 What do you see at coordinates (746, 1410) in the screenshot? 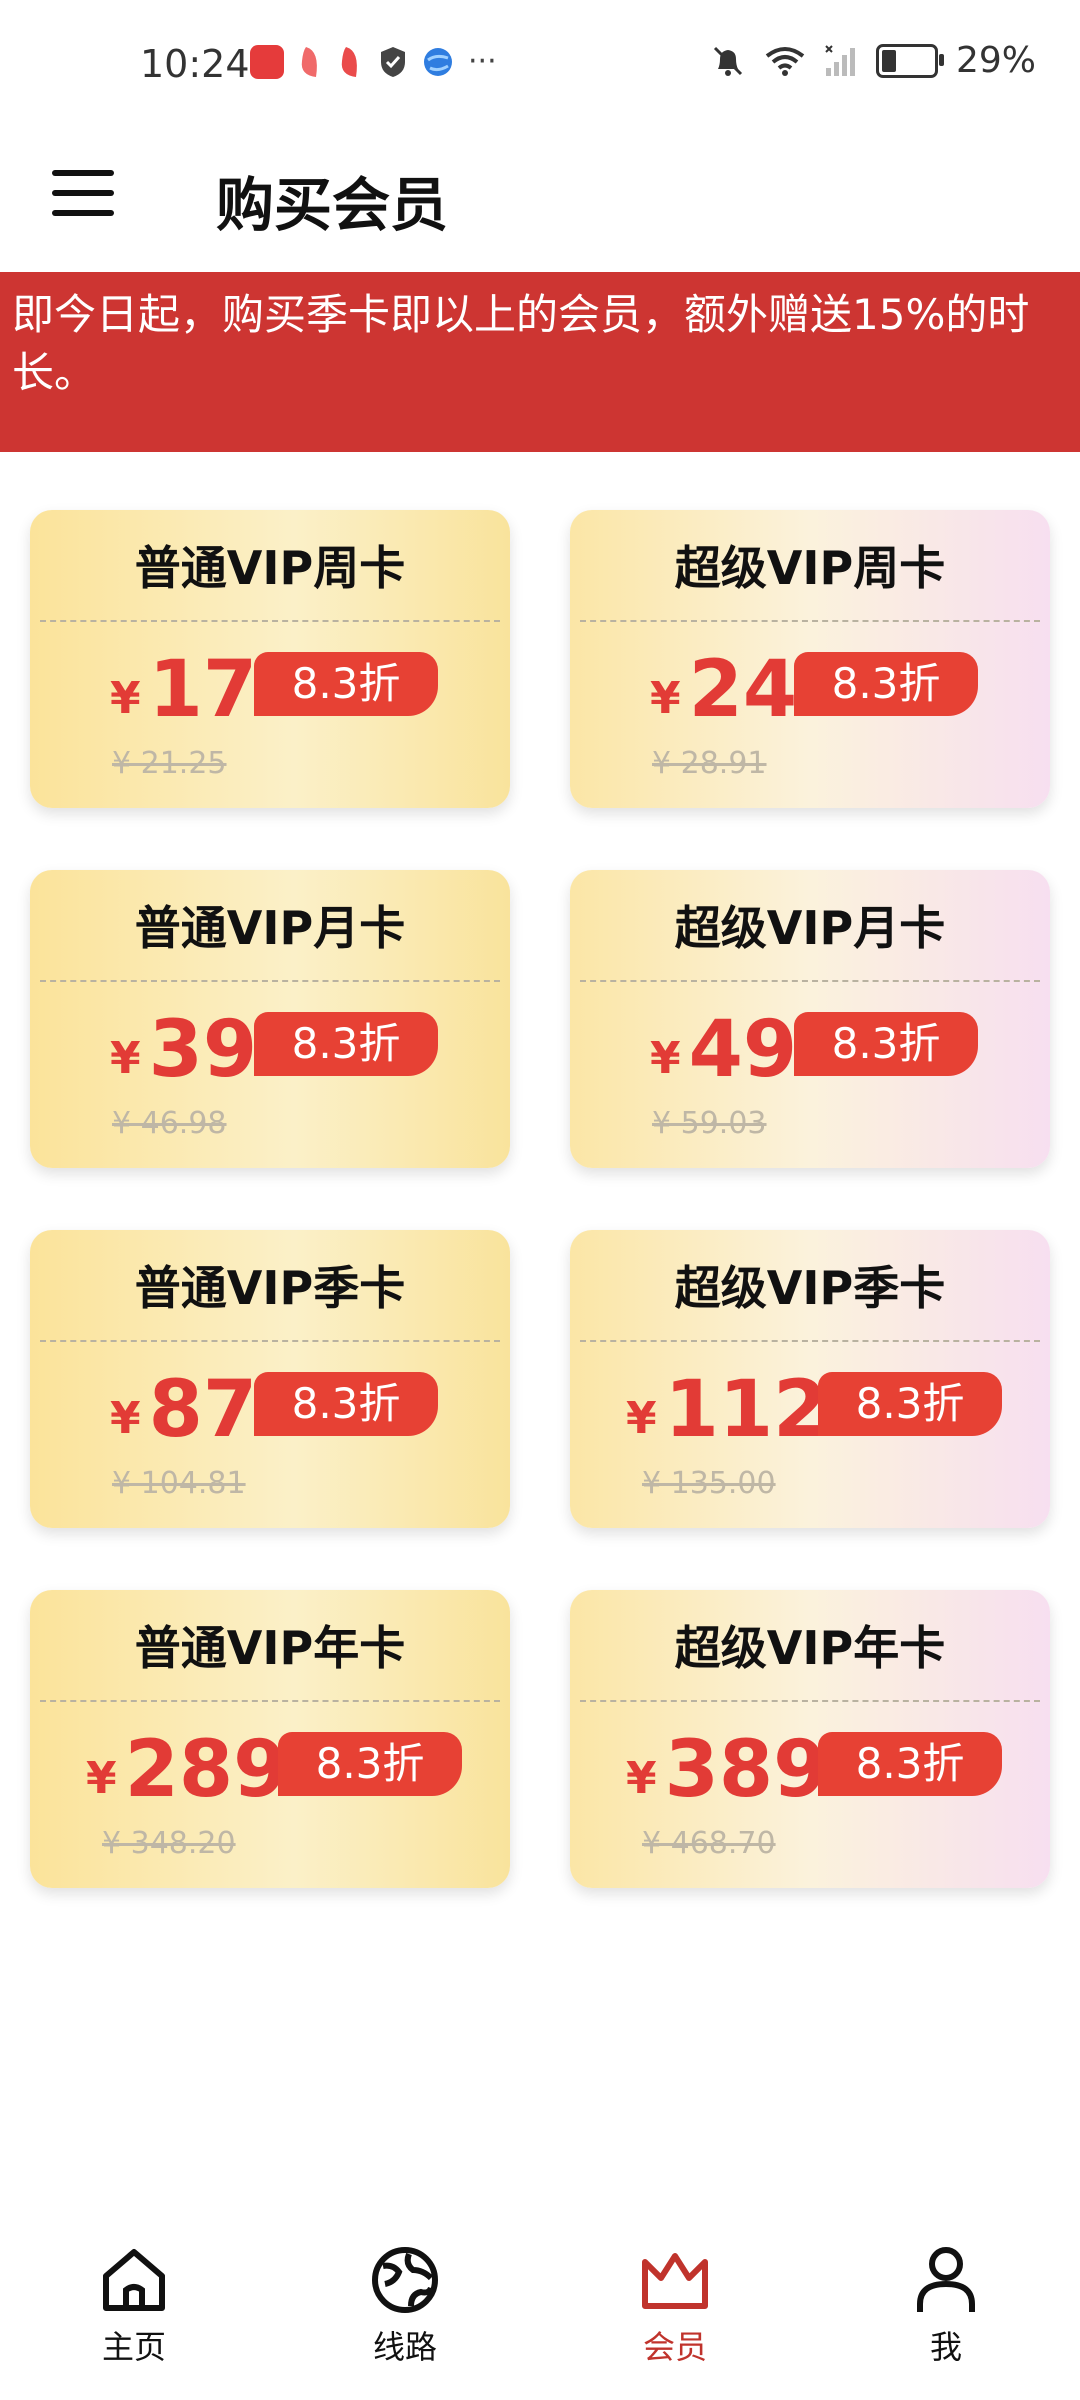
I see `price-value: 112` at bounding box center [746, 1410].